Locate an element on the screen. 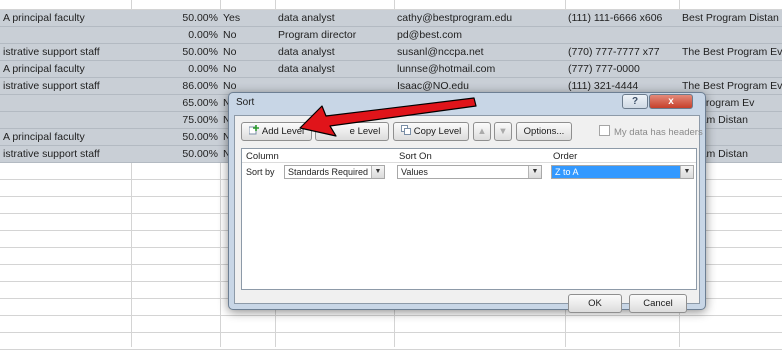  dialog-titlebar: Sort ? x is located at coordinates (467, 103).